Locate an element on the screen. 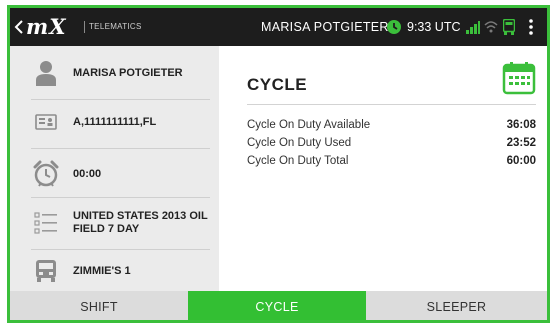  title-divider is located at coordinates (391, 104).